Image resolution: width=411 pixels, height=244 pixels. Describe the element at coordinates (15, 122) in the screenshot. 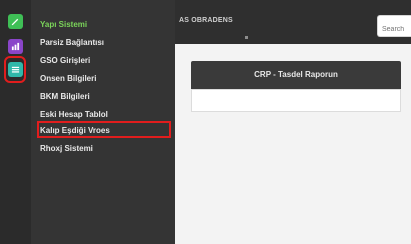

I see `icon-rail` at that location.